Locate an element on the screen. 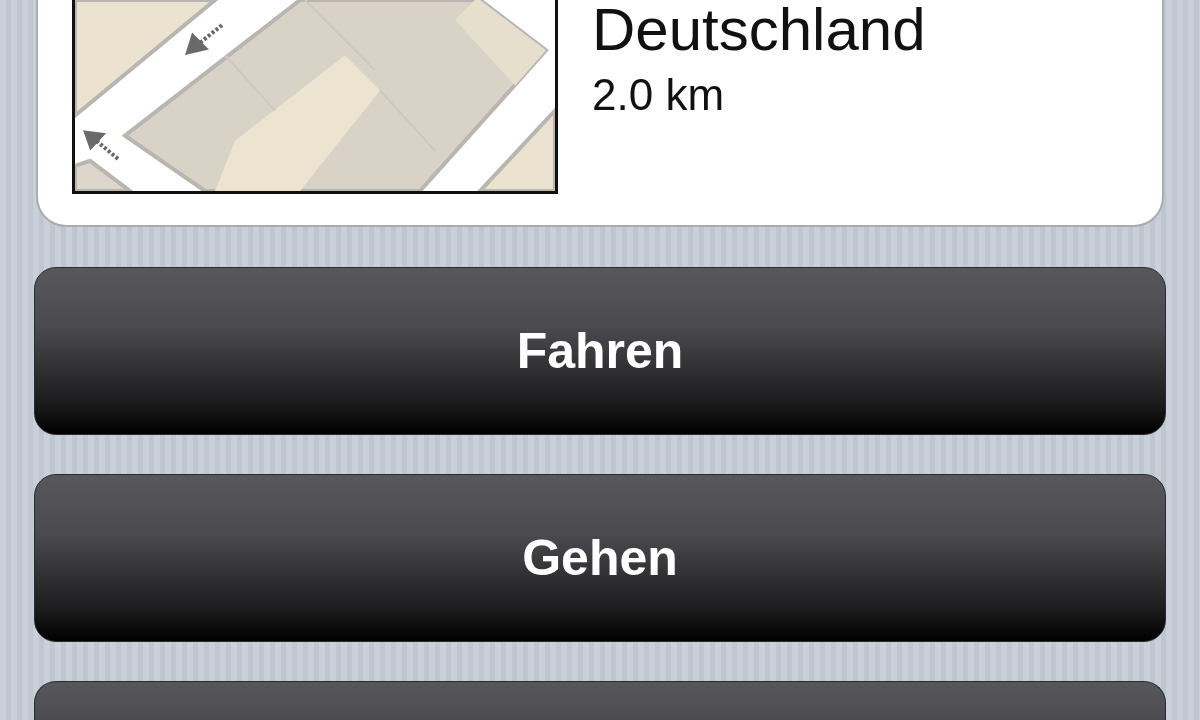 This screenshot has height=720, width=1200. distance-text: 2.0 km is located at coordinates (658, 95).